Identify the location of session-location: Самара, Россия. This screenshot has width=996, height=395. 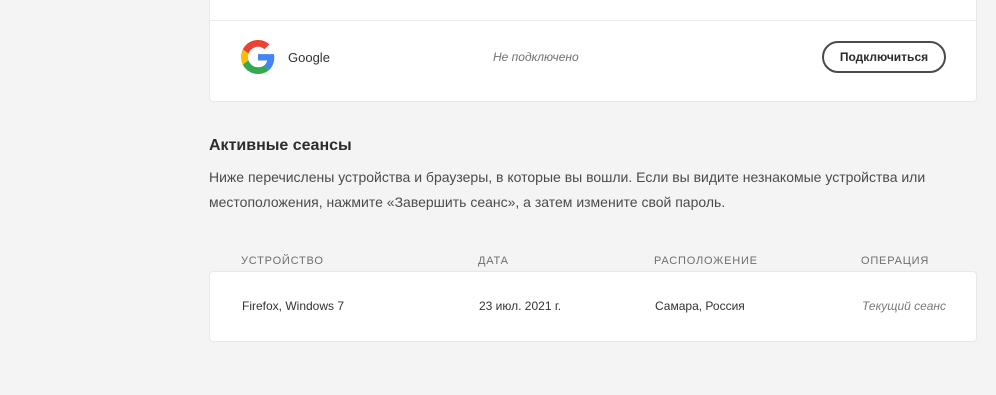
(700, 306).